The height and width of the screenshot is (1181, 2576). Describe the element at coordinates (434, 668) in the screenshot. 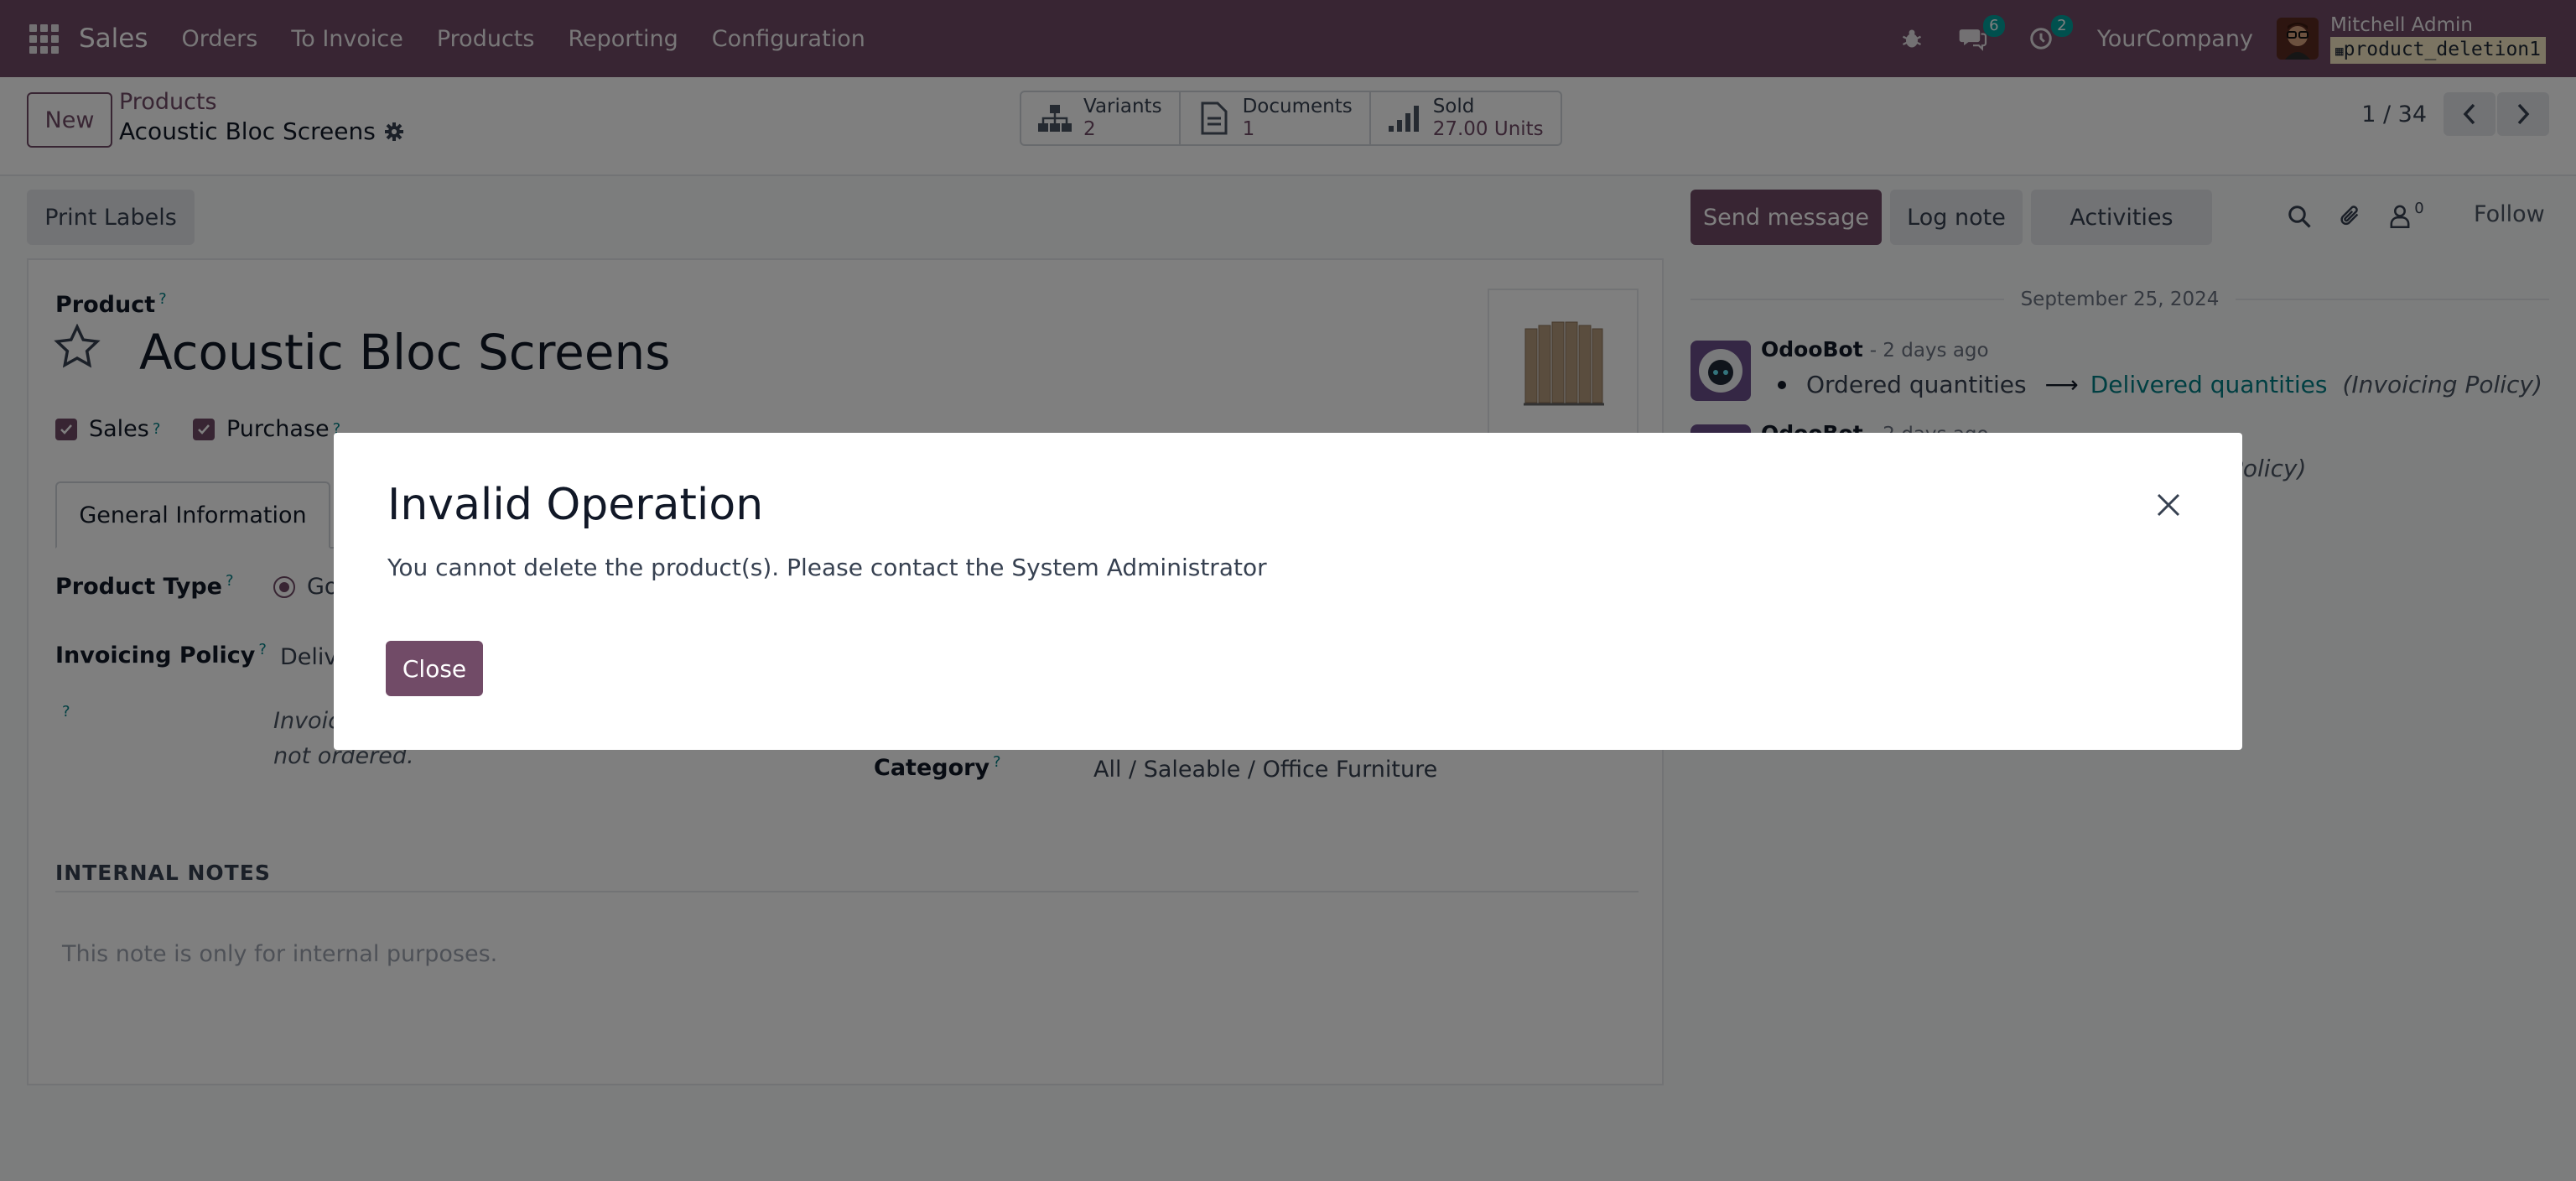

I see `close-button: Close` at that location.